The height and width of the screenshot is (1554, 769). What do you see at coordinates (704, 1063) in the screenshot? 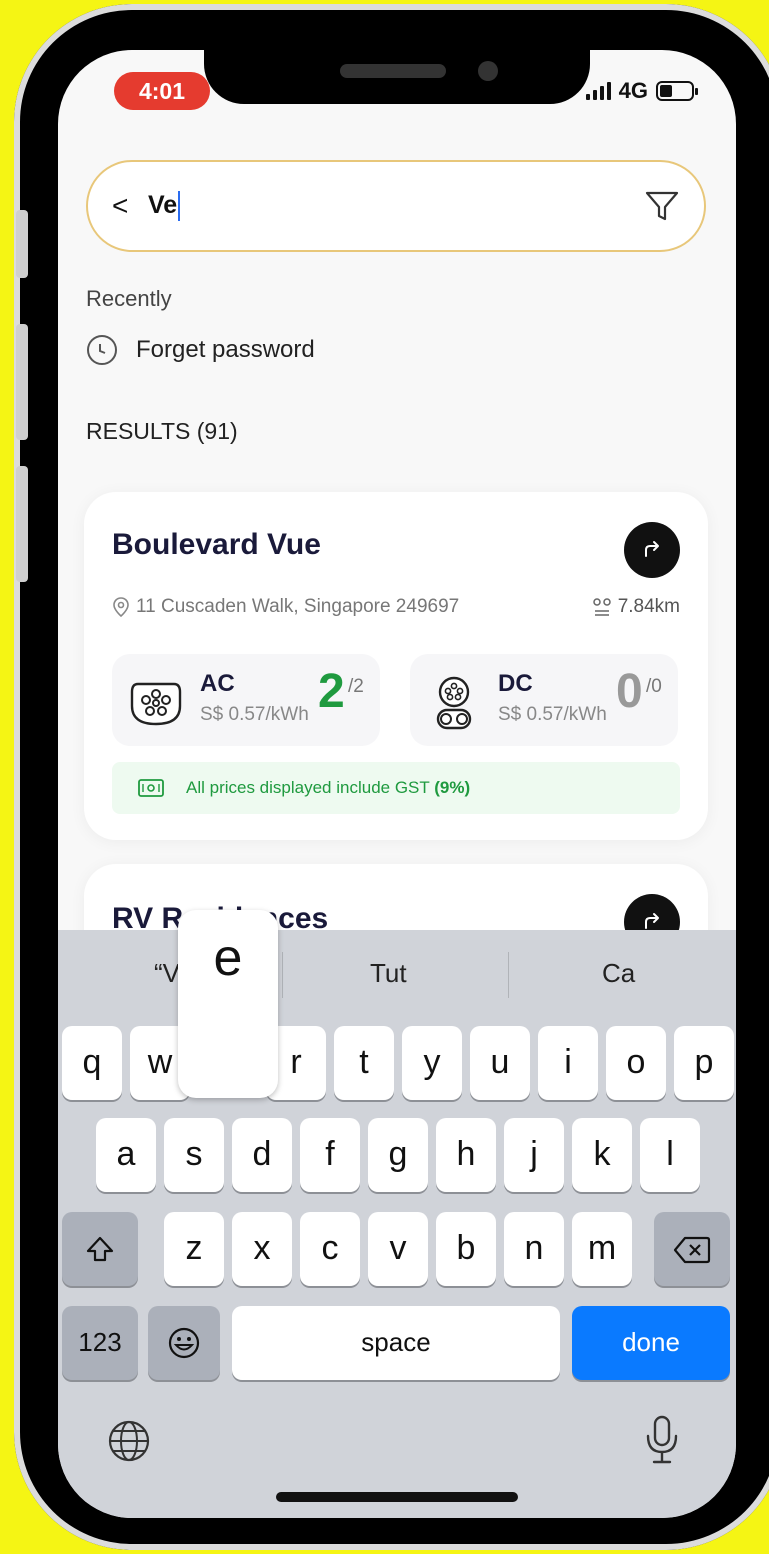
I see `key-p: p` at bounding box center [704, 1063].